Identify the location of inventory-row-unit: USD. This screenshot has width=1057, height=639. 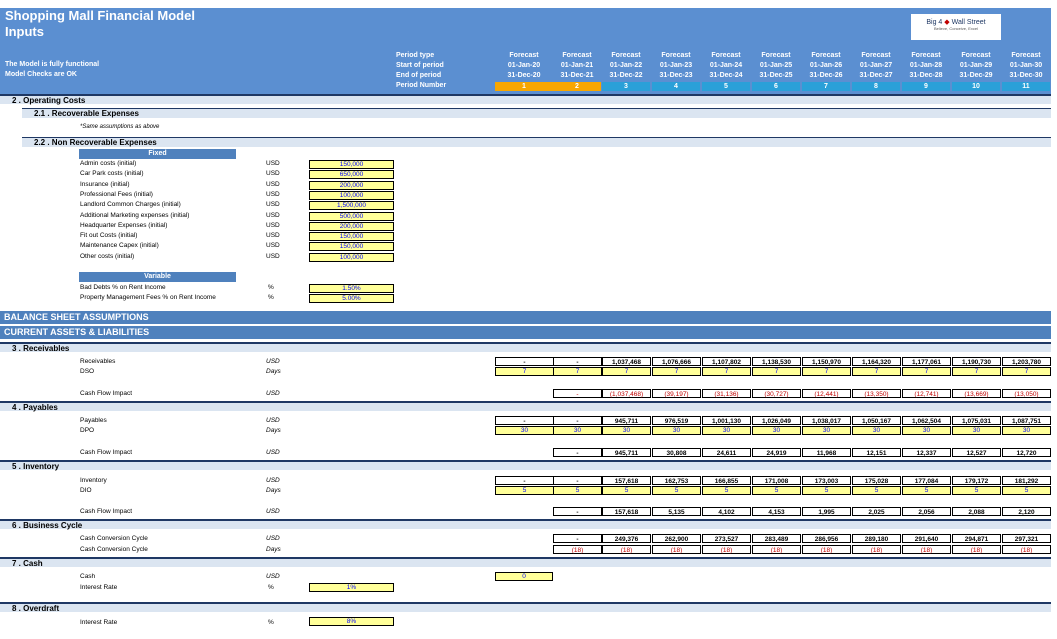
(273, 480).